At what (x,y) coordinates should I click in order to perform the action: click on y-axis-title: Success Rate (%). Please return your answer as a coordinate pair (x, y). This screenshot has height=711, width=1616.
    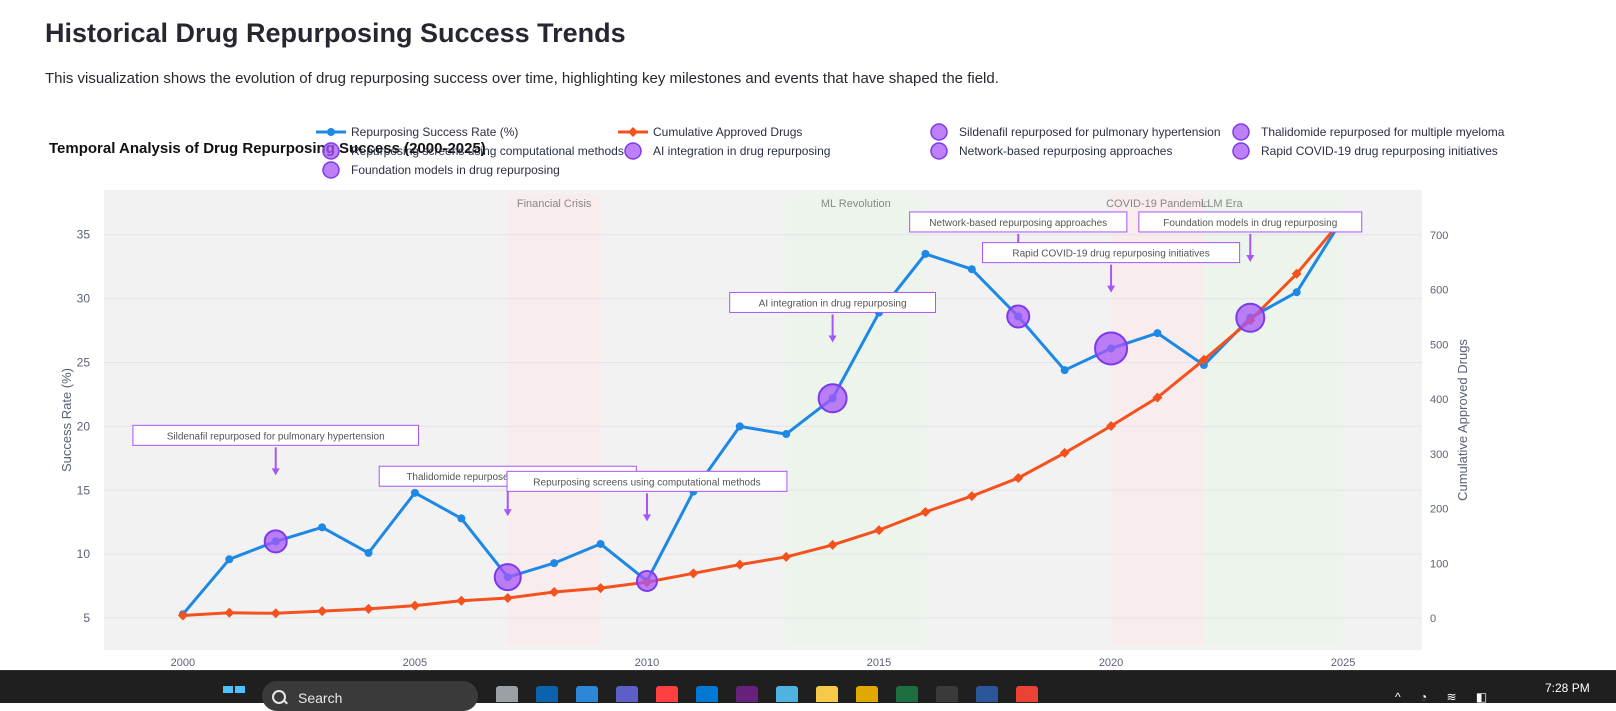
    Looking at the image, I should click on (66, 420).